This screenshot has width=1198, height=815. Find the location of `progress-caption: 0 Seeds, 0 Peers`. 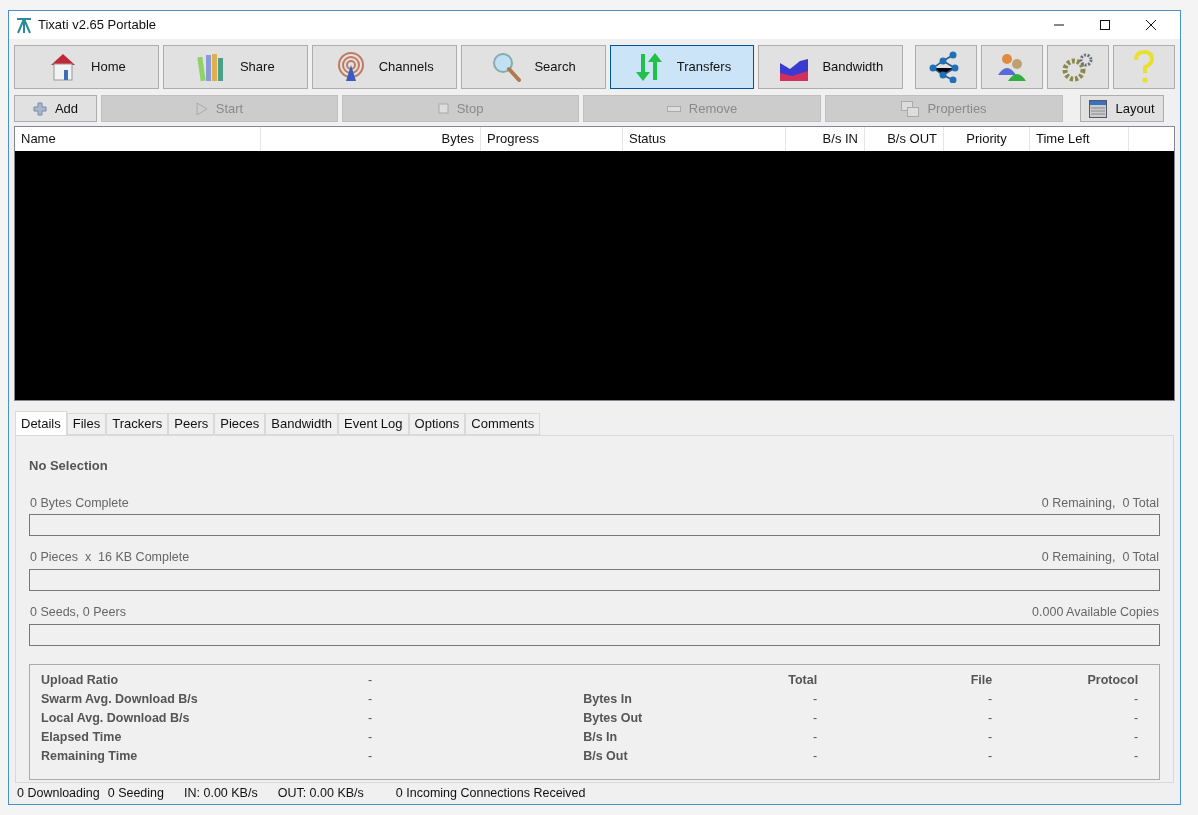

progress-caption: 0 Seeds, 0 Peers is located at coordinates (78, 612).